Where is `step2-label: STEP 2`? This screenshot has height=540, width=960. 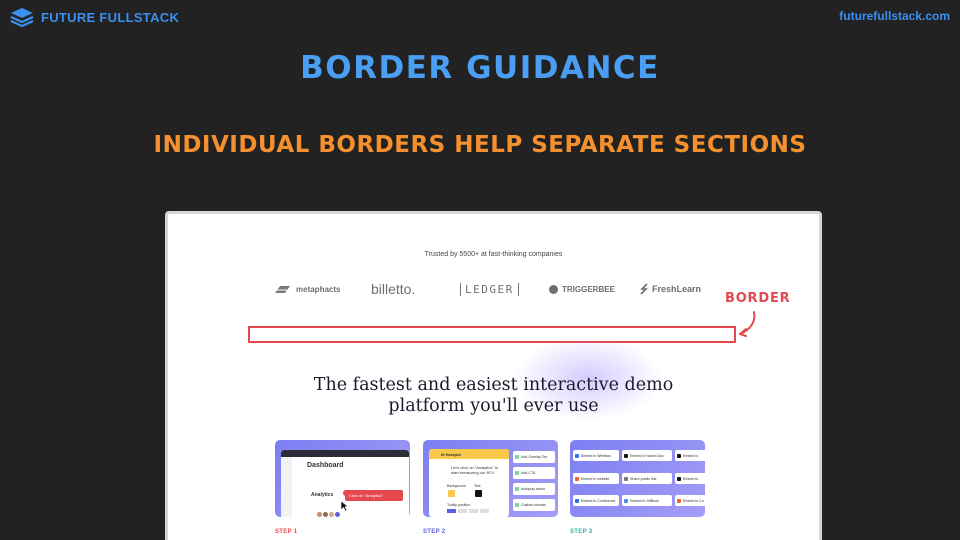 step2-label: STEP 2 is located at coordinates (434, 532).